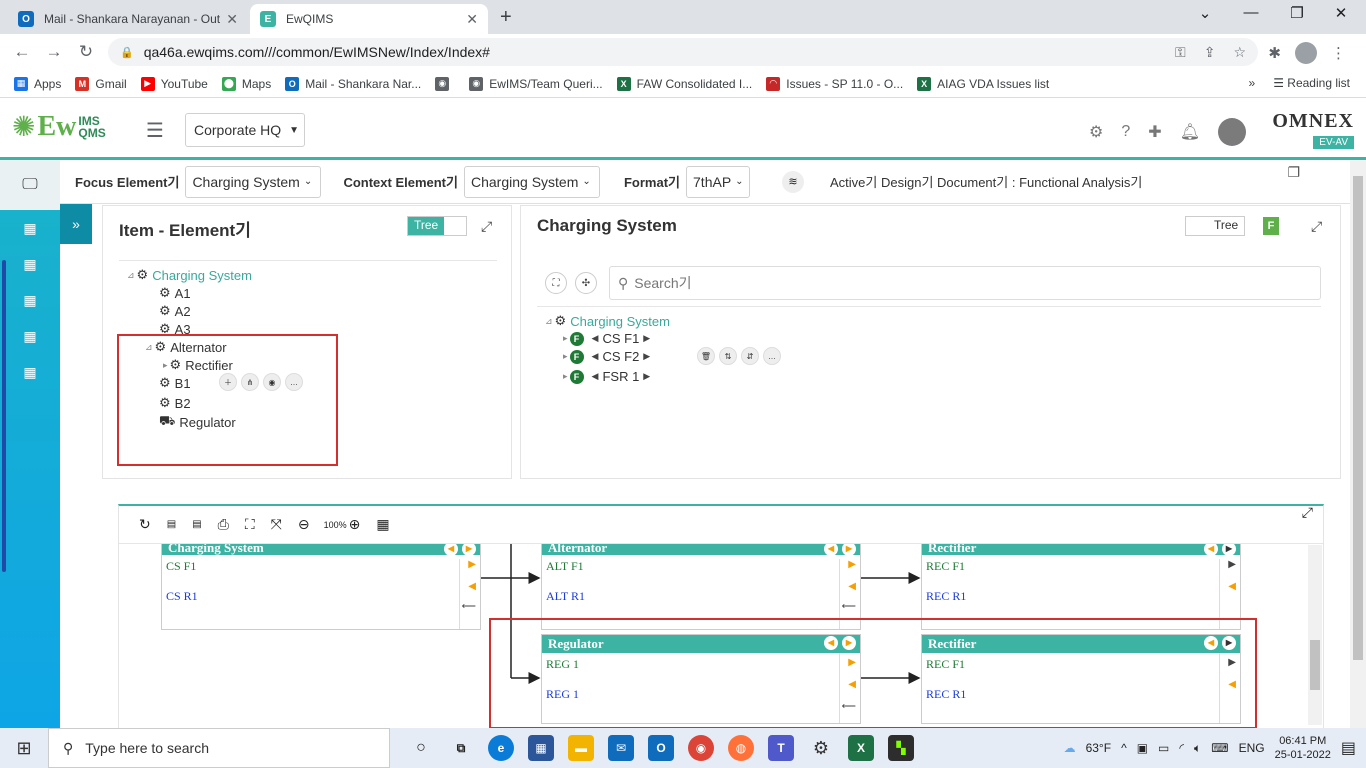 The width and height of the screenshot is (1366, 768). What do you see at coordinates (1190, 132) in the screenshot?
I see `bell-icon: 🔔︎` at bounding box center [1190, 132].